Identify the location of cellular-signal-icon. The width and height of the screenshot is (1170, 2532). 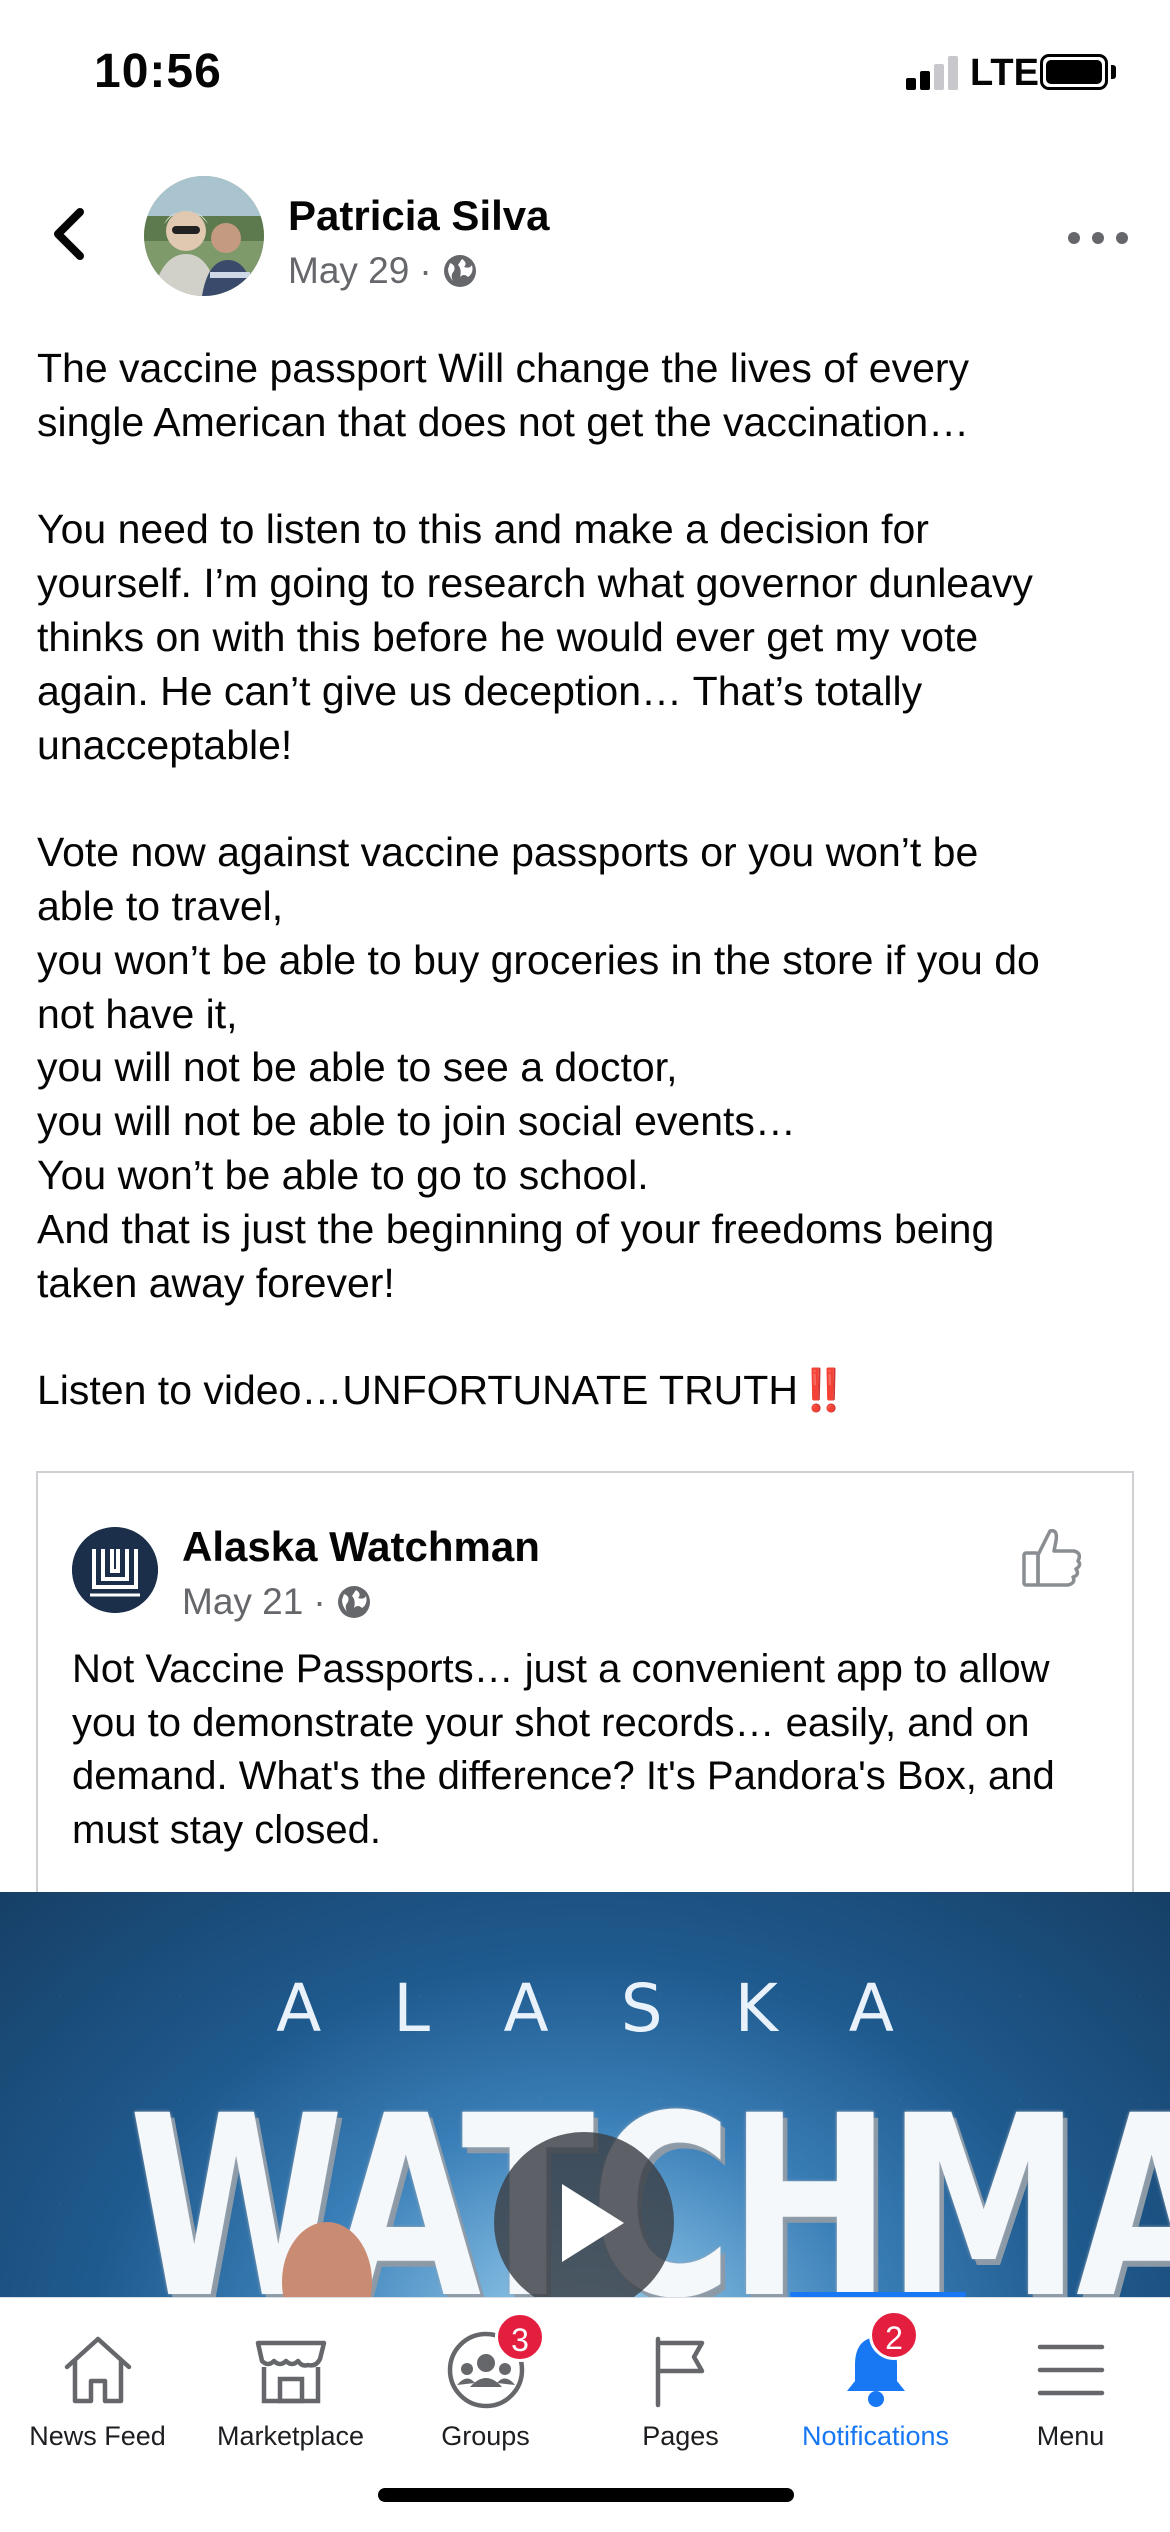
(933, 72).